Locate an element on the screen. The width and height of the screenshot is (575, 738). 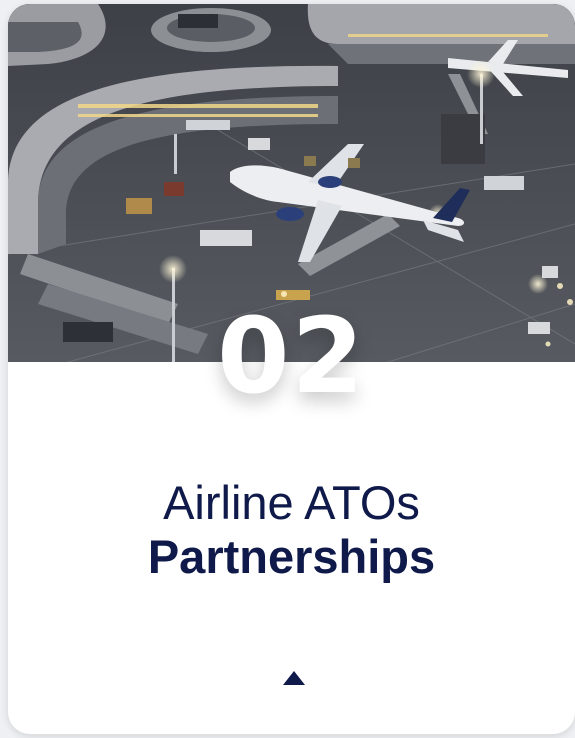
card-title-line2: Partnerships is located at coordinates (291, 556).